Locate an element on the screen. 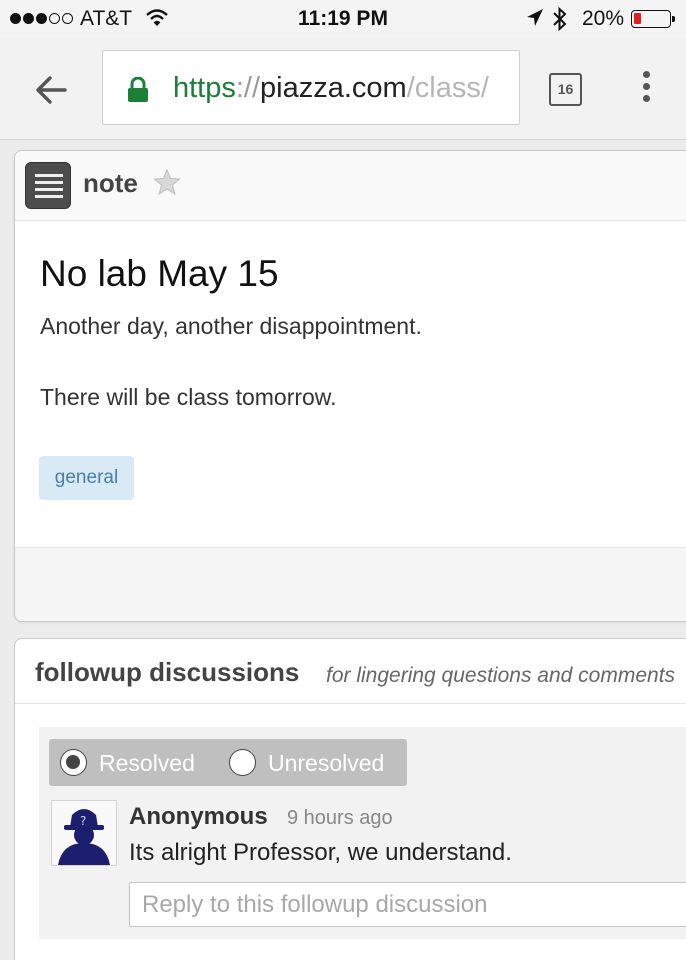 The image size is (686, 960). address-bar: https://piazza.com/class/ is located at coordinates (311, 87).